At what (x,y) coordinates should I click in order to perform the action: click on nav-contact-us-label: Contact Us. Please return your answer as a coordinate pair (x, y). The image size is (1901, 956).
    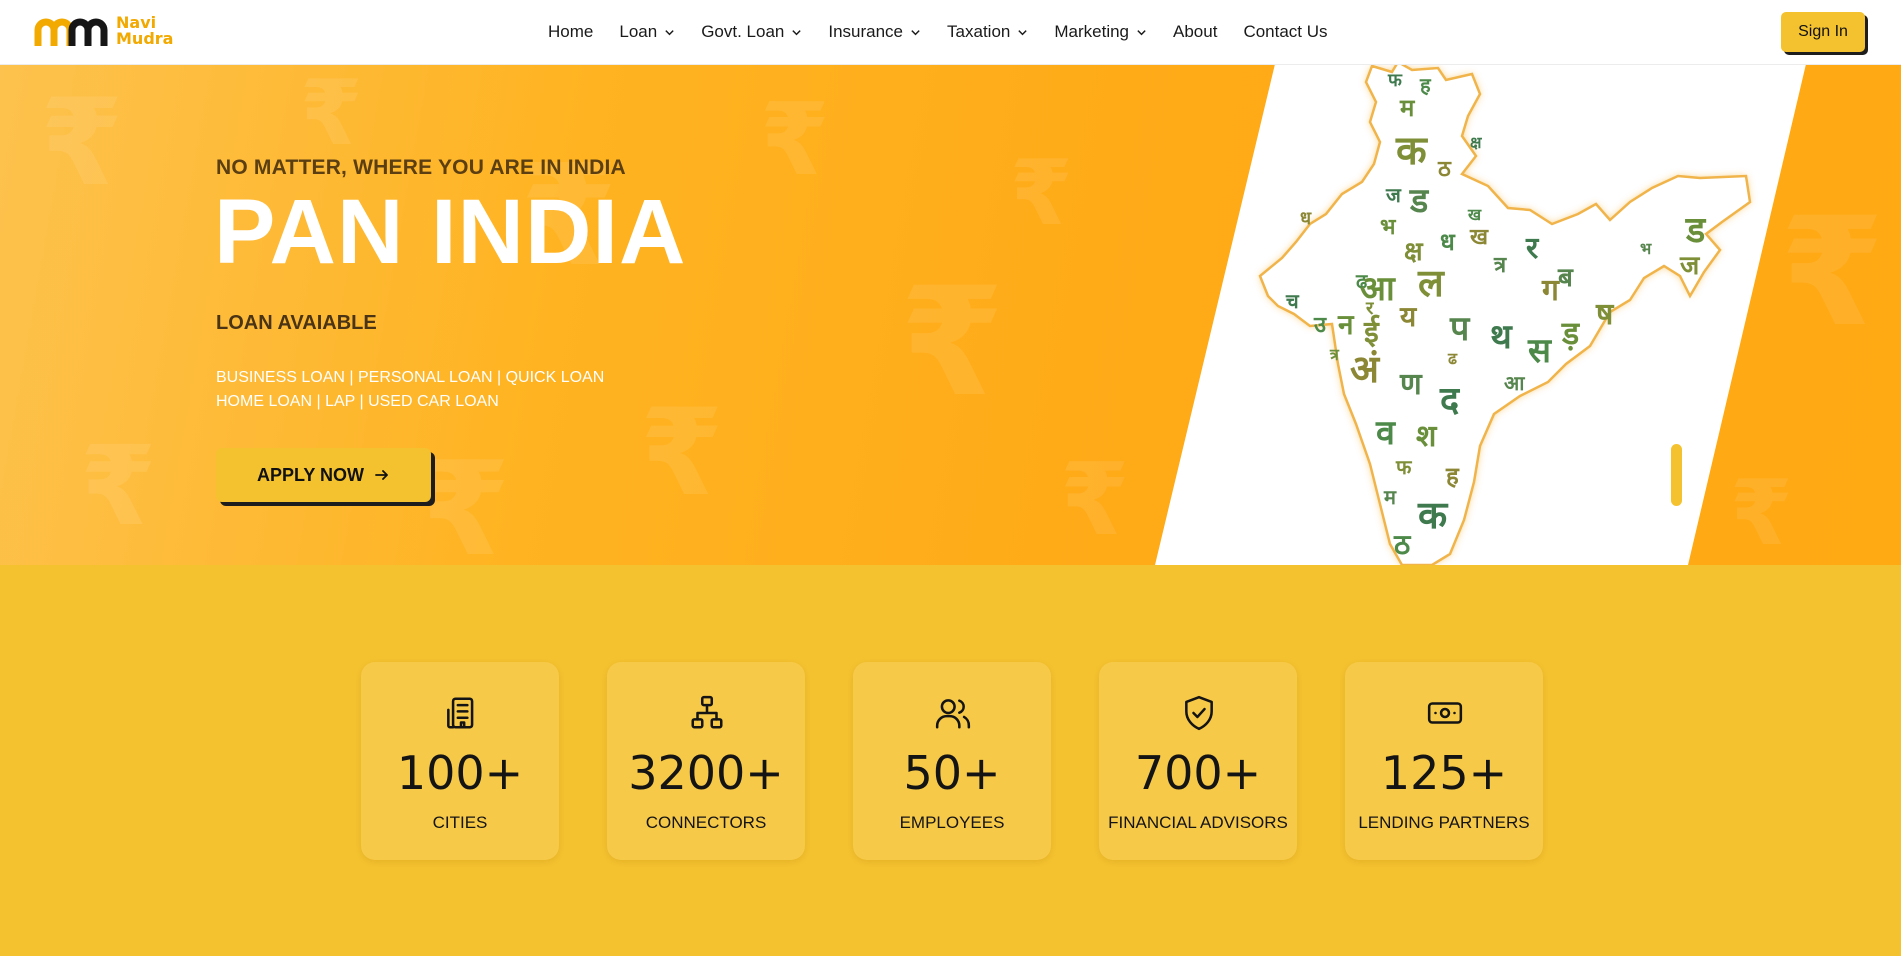
    Looking at the image, I should click on (1285, 31).